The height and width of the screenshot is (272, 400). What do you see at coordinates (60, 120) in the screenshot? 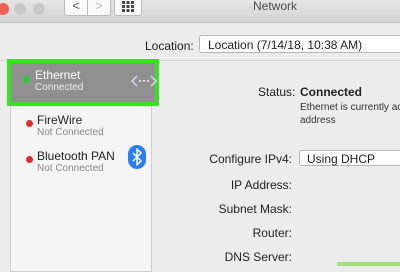
I see `service-name: FireWire` at bounding box center [60, 120].